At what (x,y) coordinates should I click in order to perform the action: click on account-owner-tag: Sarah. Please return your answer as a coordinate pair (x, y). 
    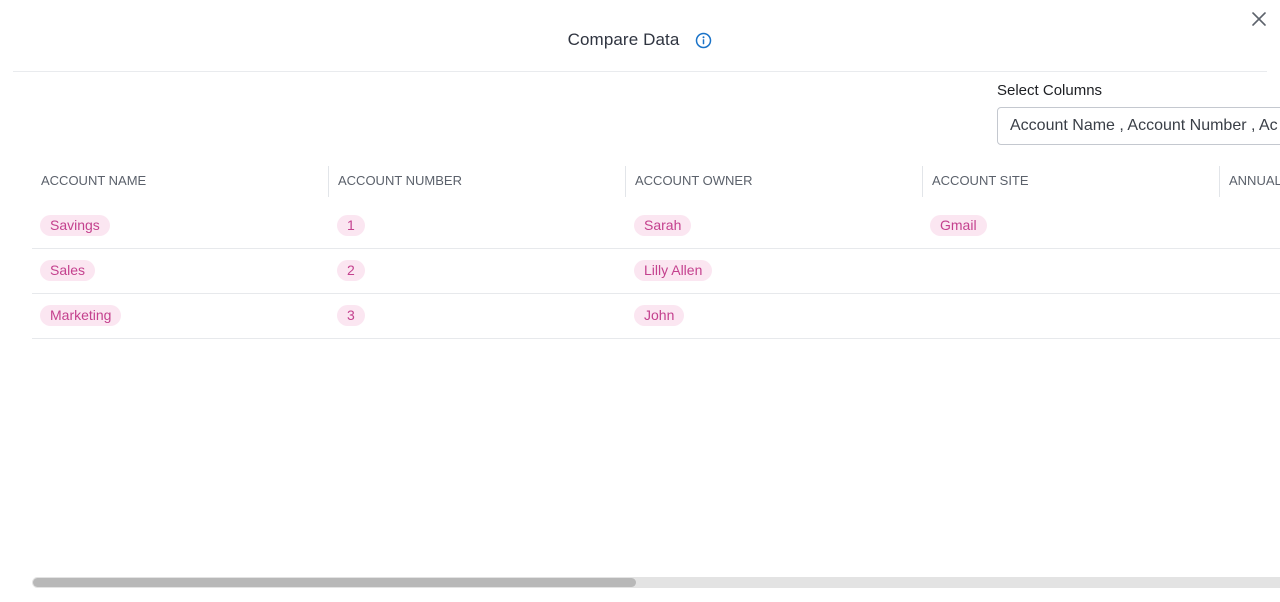
    Looking at the image, I should click on (663, 225).